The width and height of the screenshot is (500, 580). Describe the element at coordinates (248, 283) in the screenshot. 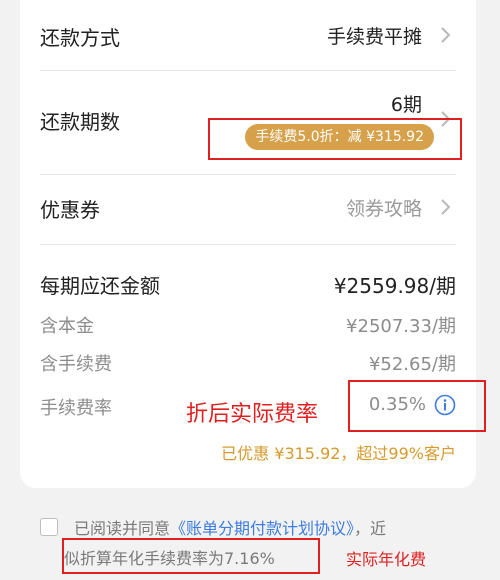

I see `per-period-row: 每期应还金额 ¥2559.98/期` at that location.